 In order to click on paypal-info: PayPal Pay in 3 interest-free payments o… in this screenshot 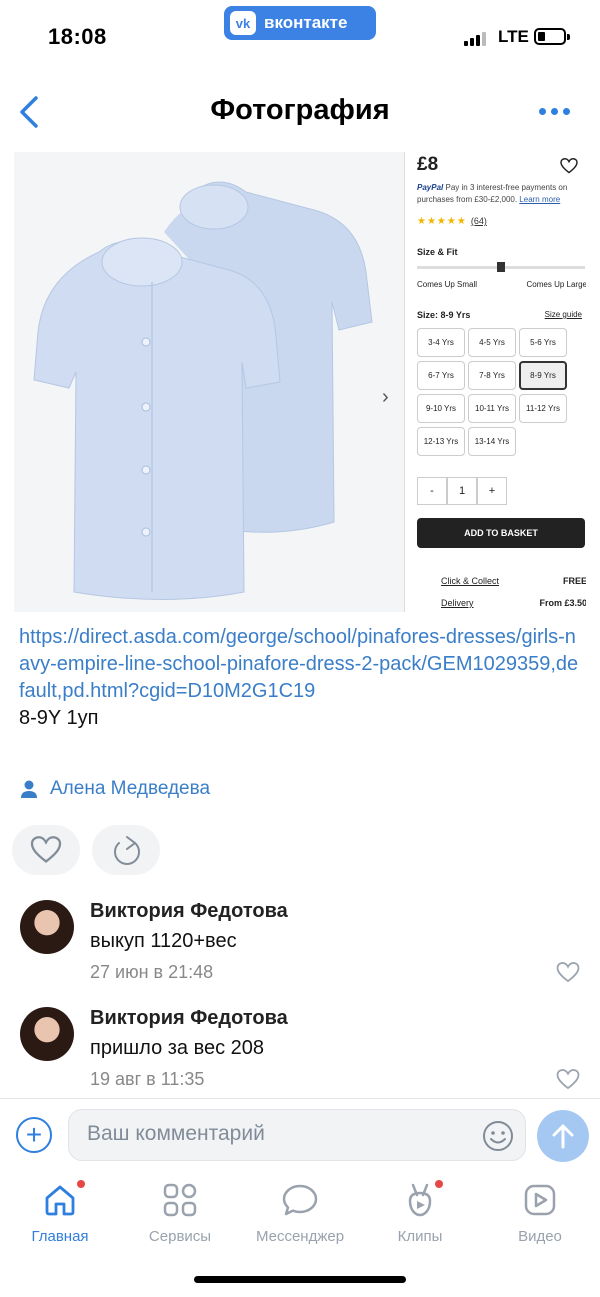, I will do `click(501, 194)`.